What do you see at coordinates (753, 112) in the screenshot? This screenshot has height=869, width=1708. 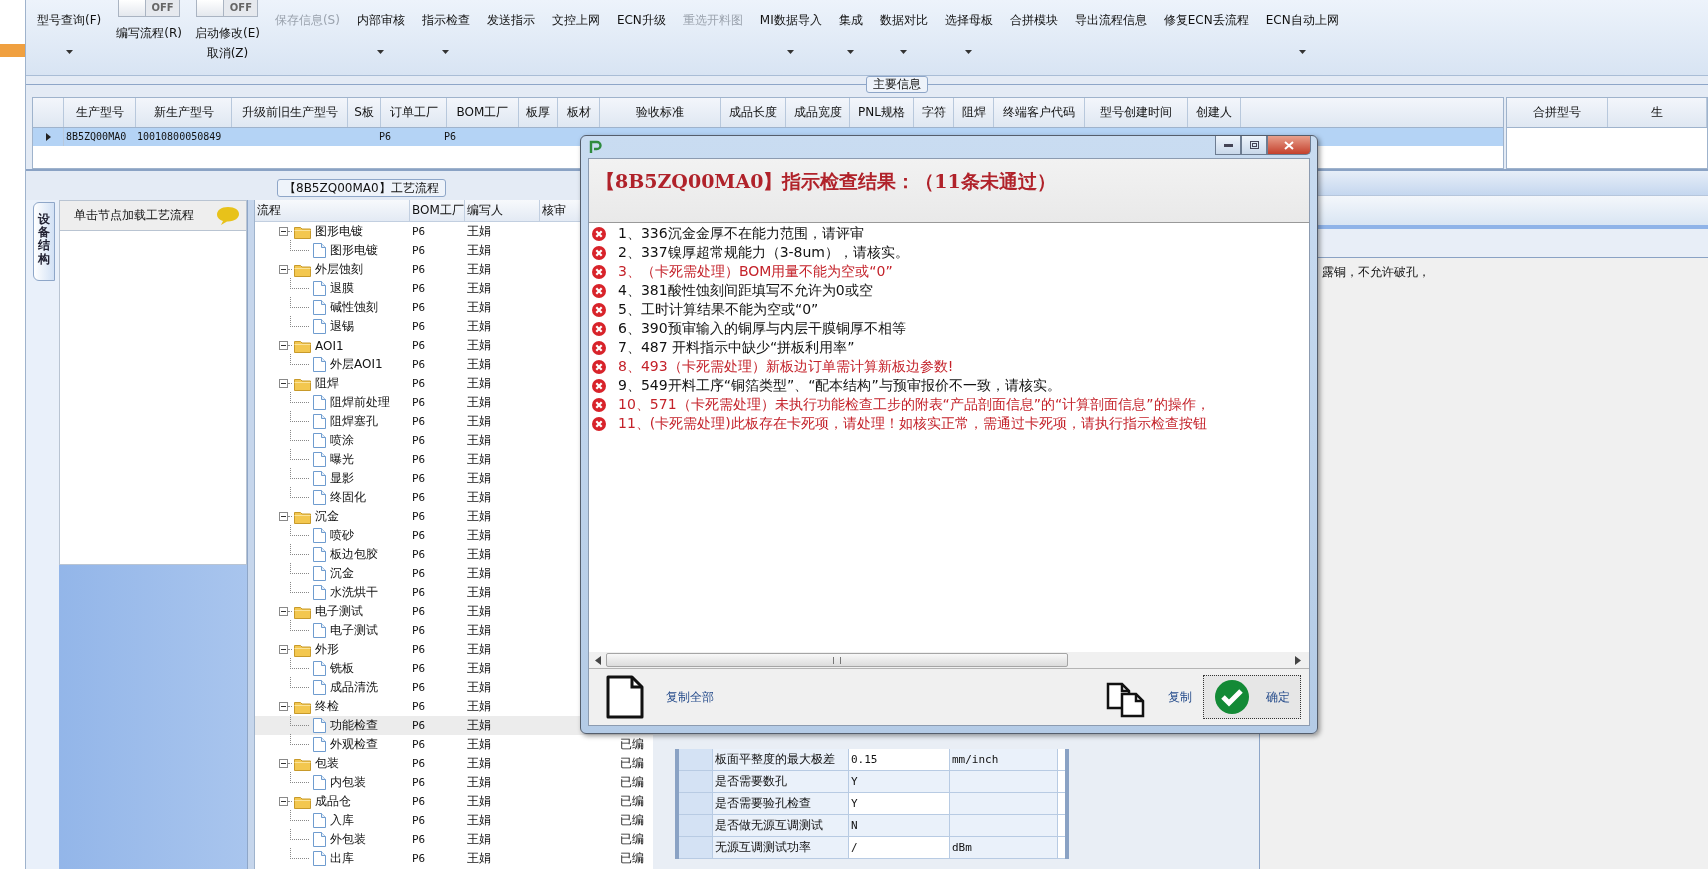 I see `column-header: 成品长度` at bounding box center [753, 112].